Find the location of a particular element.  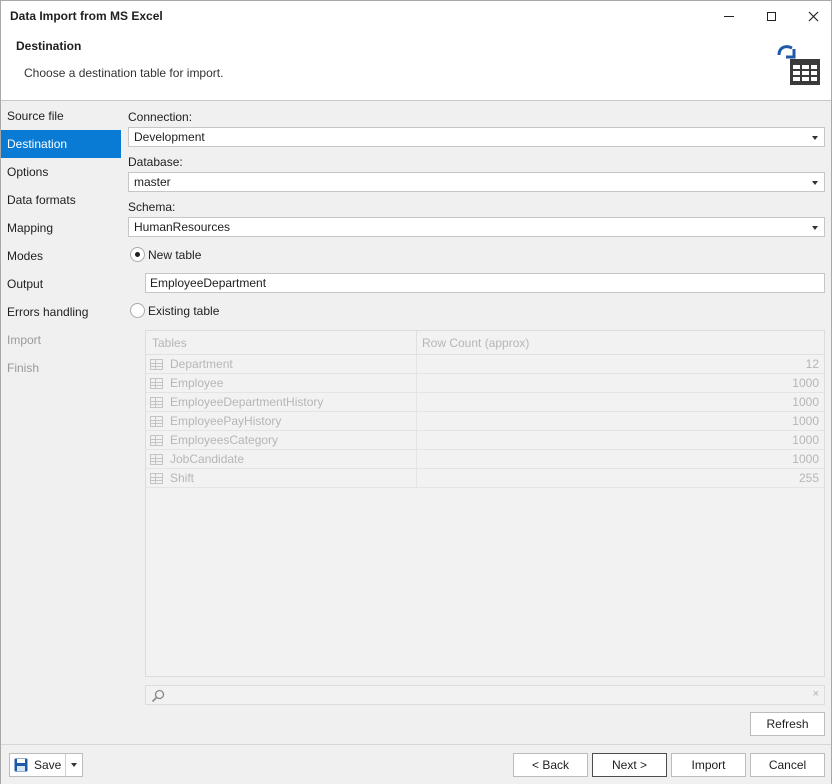

table-name: Department is located at coordinates (201, 363).